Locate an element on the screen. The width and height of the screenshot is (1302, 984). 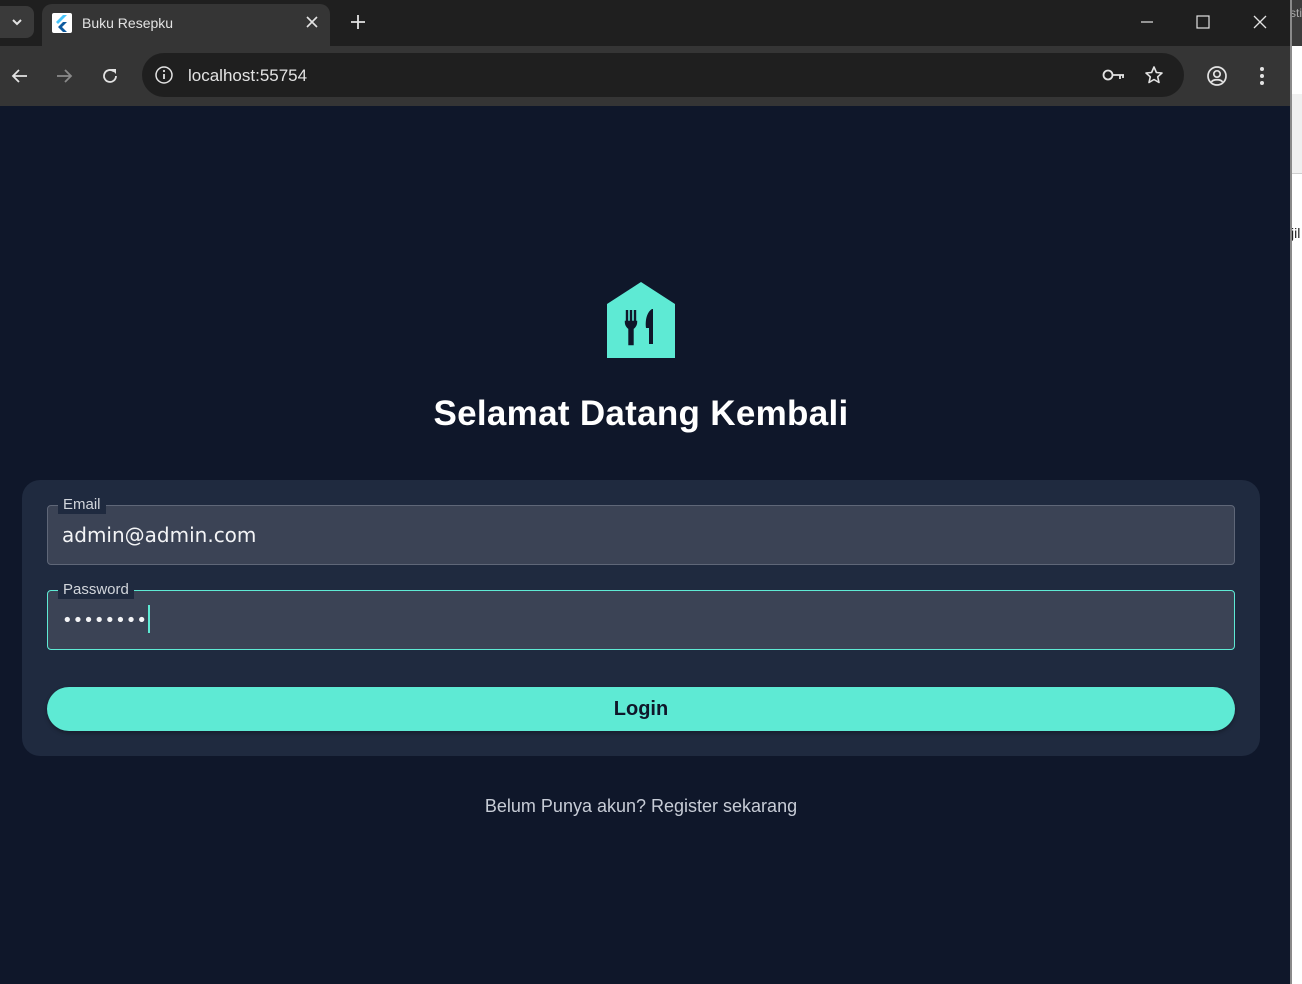
menu-button is located at coordinates (1262, 76).